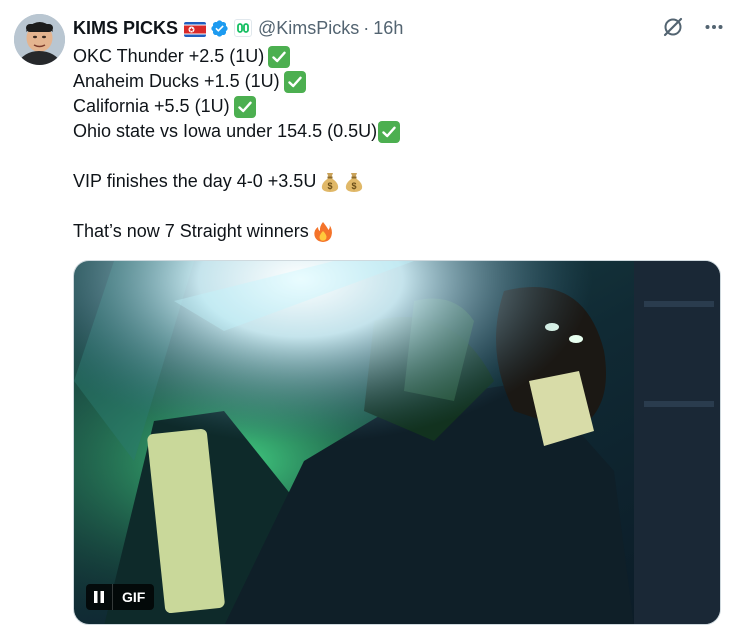  I want to click on fire-emoji-icon, so click(323, 232).